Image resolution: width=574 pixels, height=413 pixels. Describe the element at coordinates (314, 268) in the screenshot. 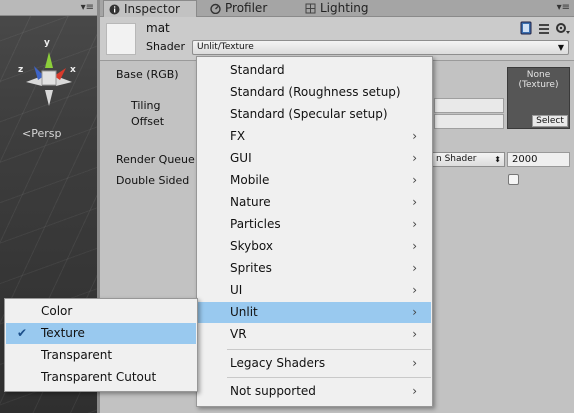

I see `menu-item-sprites: Sprites ›` at that location.